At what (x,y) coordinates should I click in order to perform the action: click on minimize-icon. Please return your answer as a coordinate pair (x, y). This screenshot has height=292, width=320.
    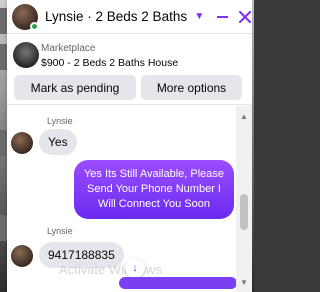
    Looking at the image, I should click on (222, 17).